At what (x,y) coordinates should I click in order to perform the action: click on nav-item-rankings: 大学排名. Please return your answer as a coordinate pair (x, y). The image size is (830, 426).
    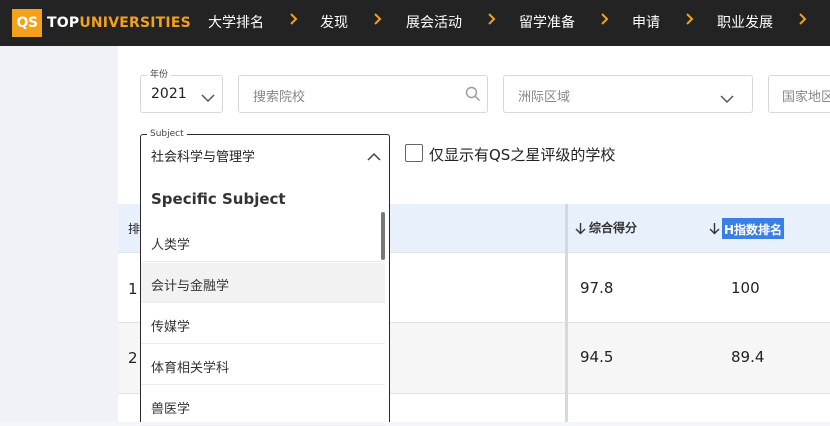
    Looking at the image, I should click on (236, 22).